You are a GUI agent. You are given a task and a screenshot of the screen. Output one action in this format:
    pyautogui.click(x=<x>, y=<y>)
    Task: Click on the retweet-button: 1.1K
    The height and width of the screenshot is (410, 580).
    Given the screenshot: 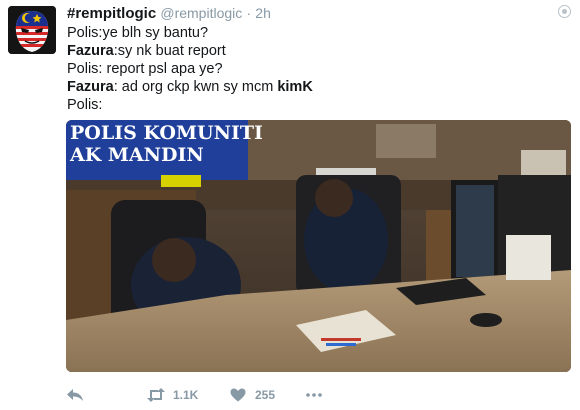 What is the action you would take?
    pyautogui.click(x=188, y=395)
    